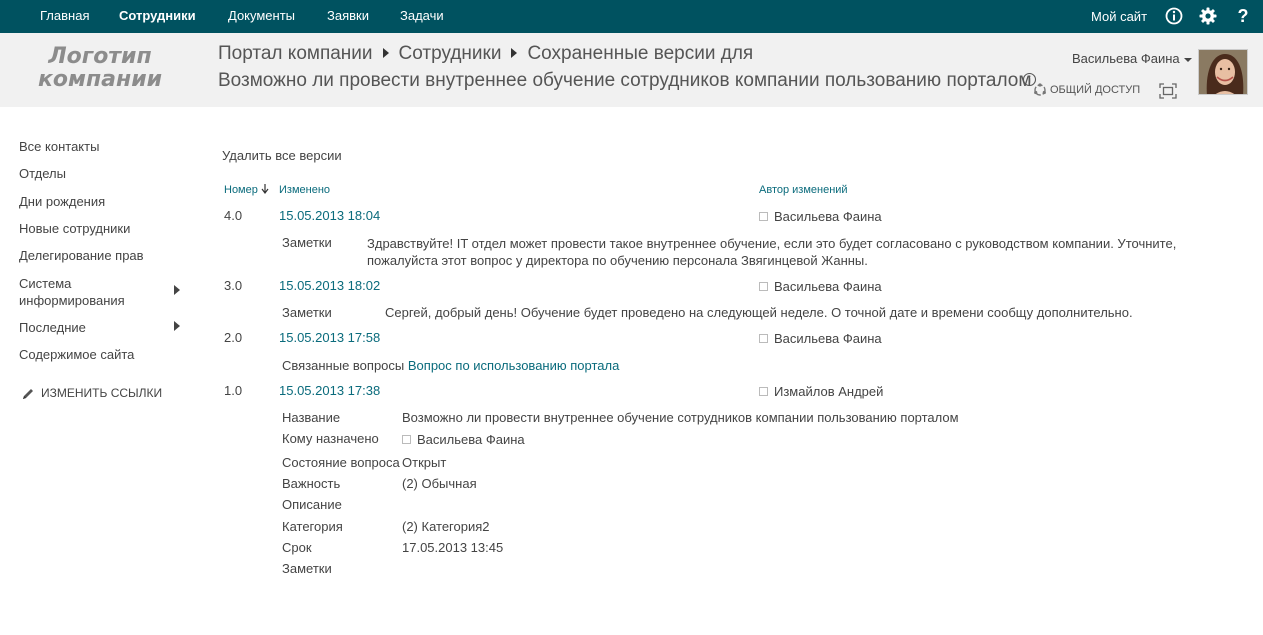 Image resolution: width=1263 pixels, height=635 pixels. I want to click on share-icon, so click(1040, 89).